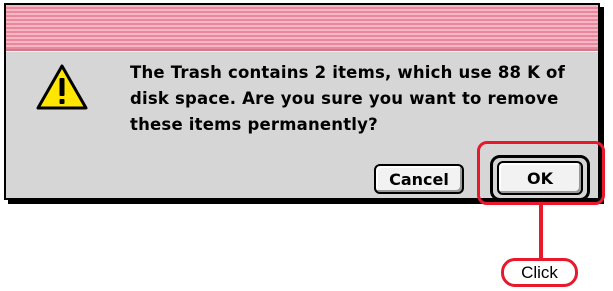  Describe the element at coordinates (540, 178) in the screenshot. I see `ok-button: OK` at that location.